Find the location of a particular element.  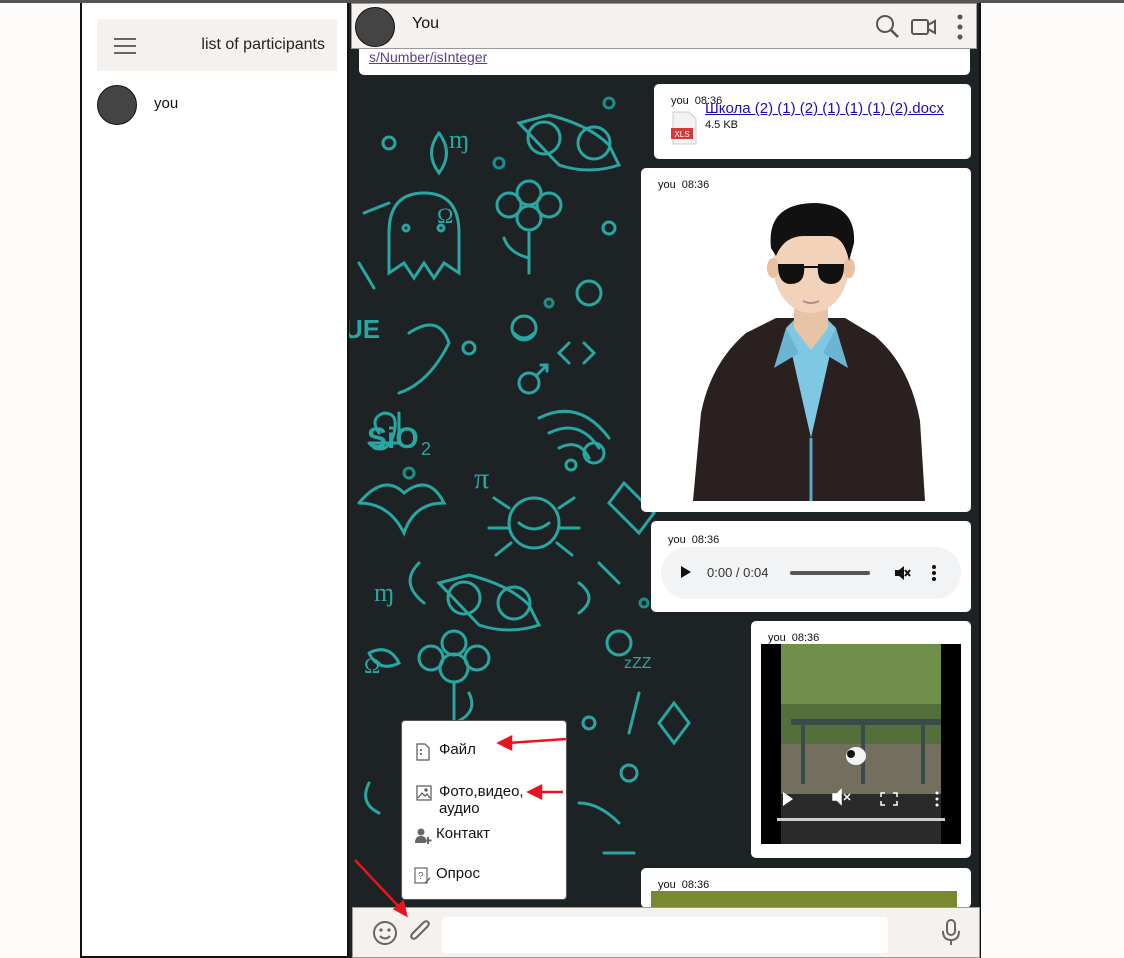

svg-text: XLS is located at coordinates (681, 134).